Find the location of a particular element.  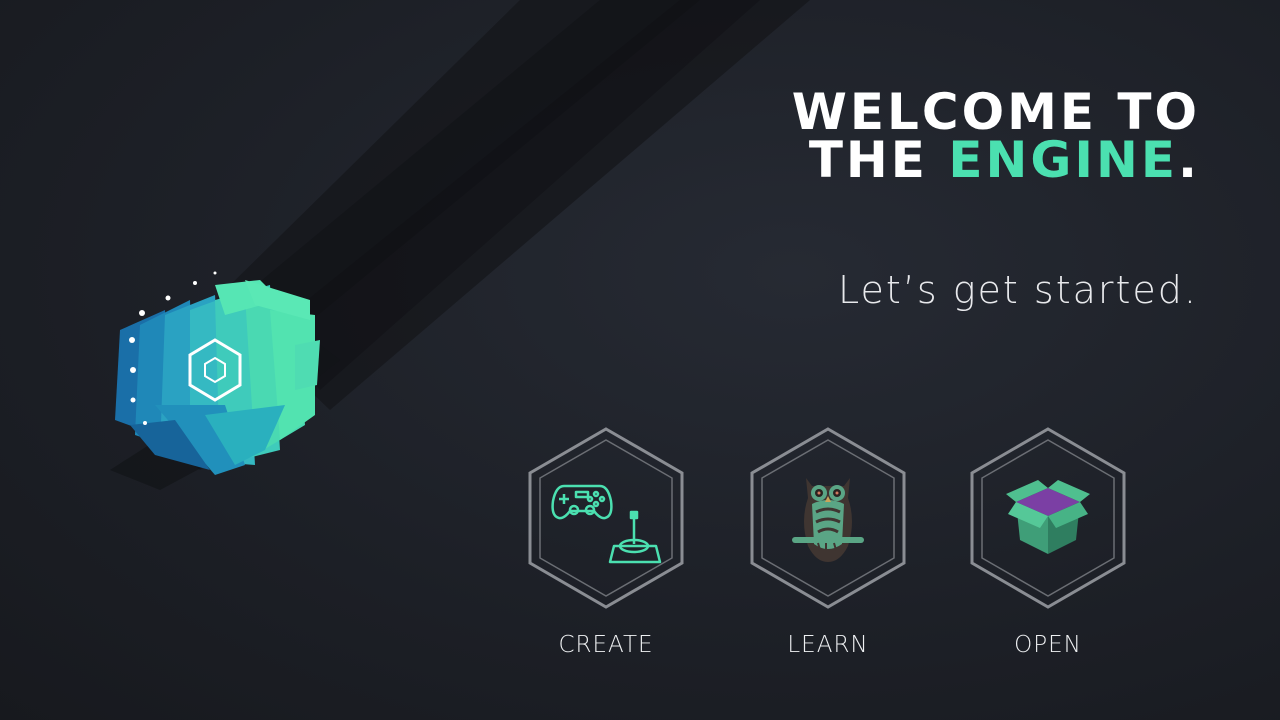

headline-prefix: THE is located at coordinates (868, 160).